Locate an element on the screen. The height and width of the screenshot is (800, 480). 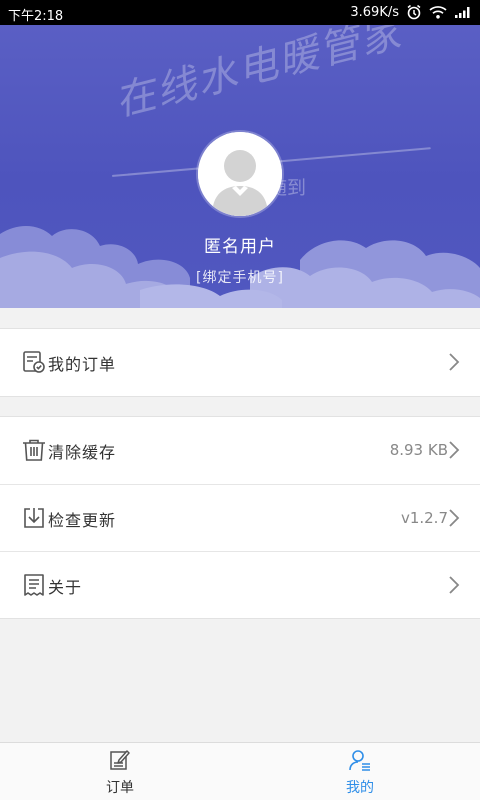
slogan-watermark: 在线水电暖管家 is located at coordinates (258, 75).